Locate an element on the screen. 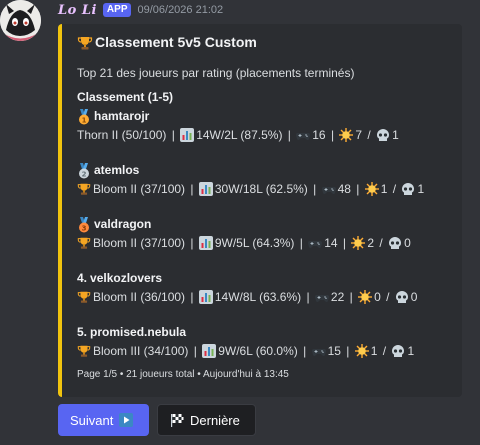 The height and width of the screenshot is (445, 480). medal-3-icon: 3 is located at coordinates (84, 225).